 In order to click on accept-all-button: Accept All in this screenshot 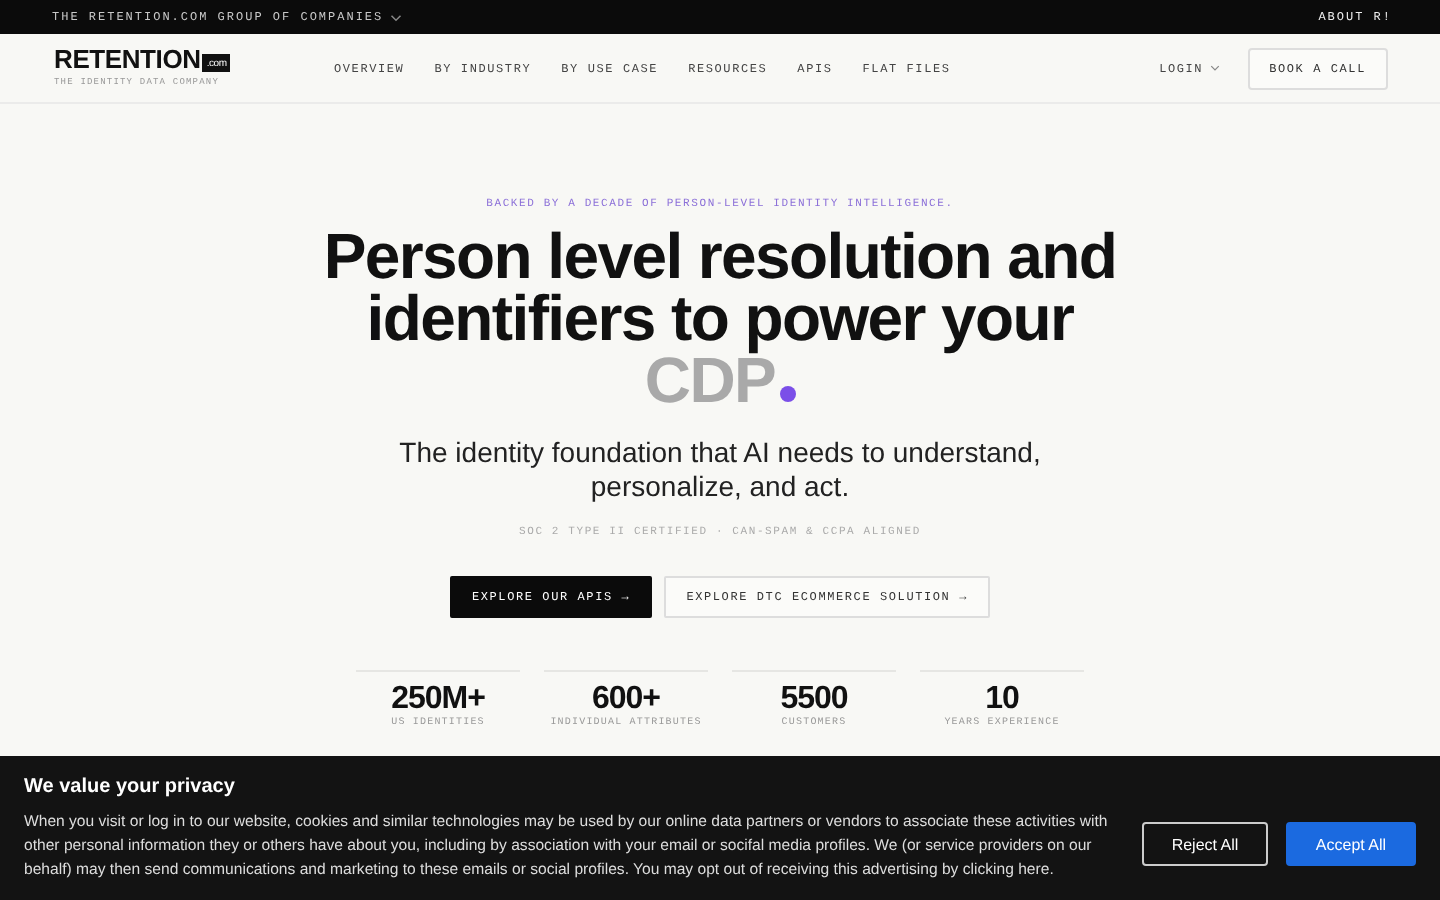, I will do `click(1351, 844)`.